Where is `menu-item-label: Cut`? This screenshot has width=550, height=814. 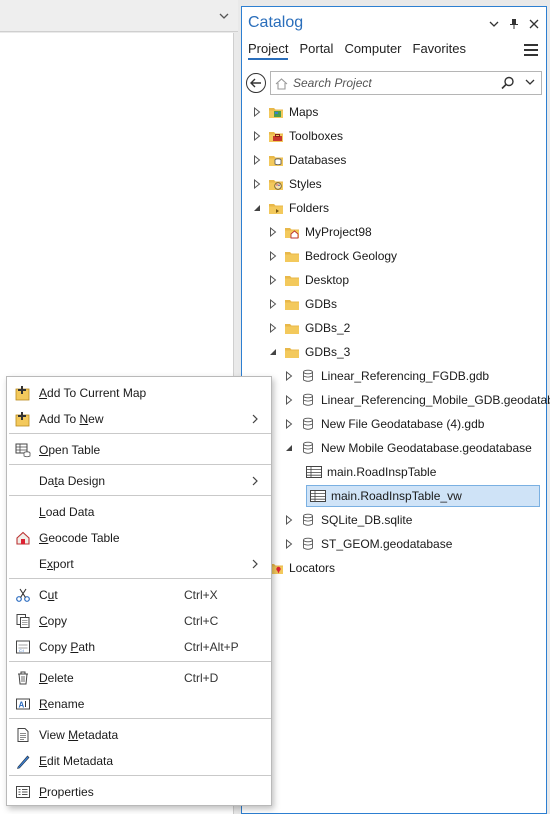
menu-item-label: Cut is located at coordinates (48, 595).